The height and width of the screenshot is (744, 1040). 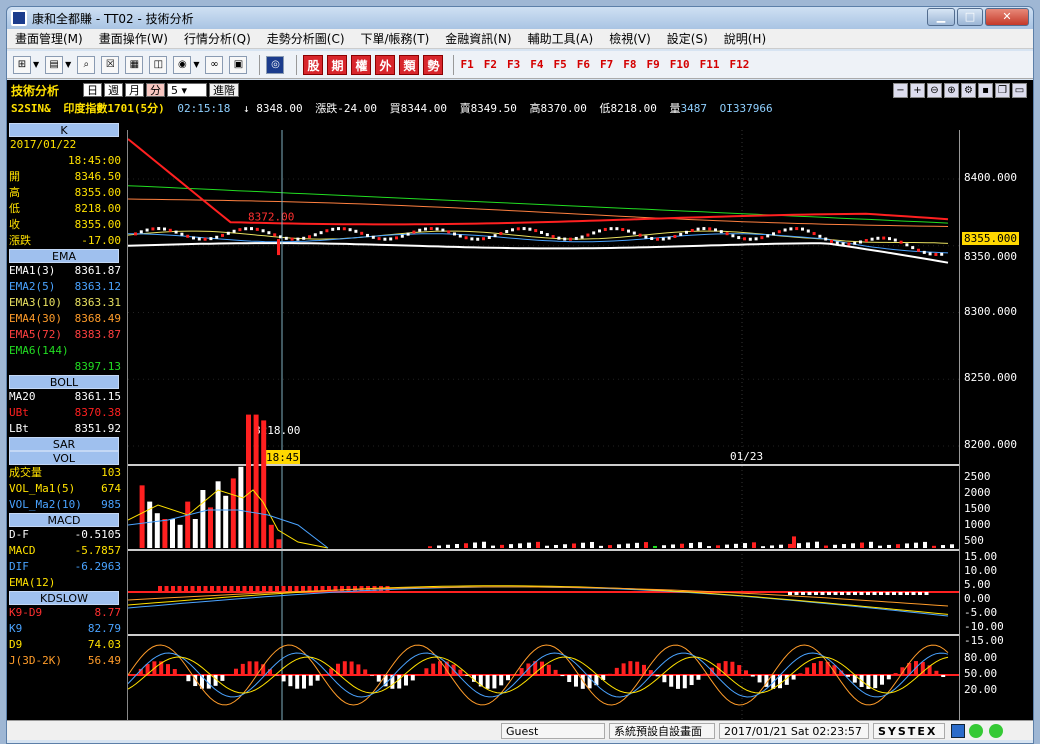 I want to click on panel-header: 技術分析 日週月分 5 ▾ 進階, so click(x=126, y=90).